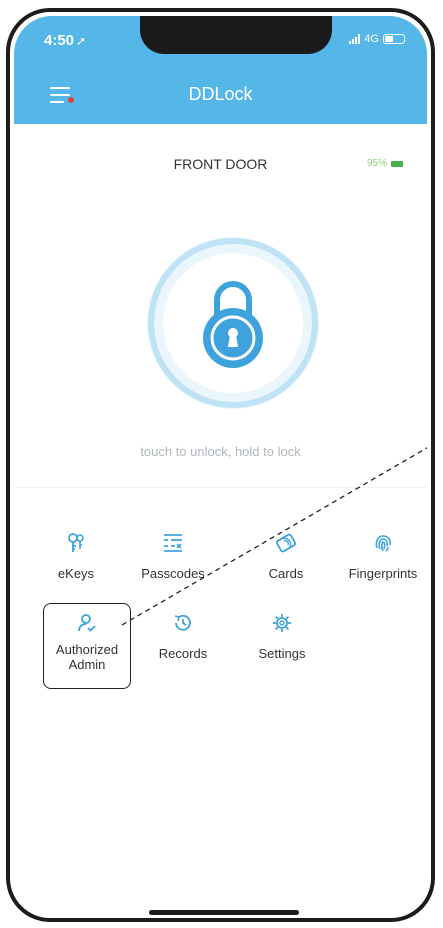  I want to click on callout-leader-line, so click(274, 536).